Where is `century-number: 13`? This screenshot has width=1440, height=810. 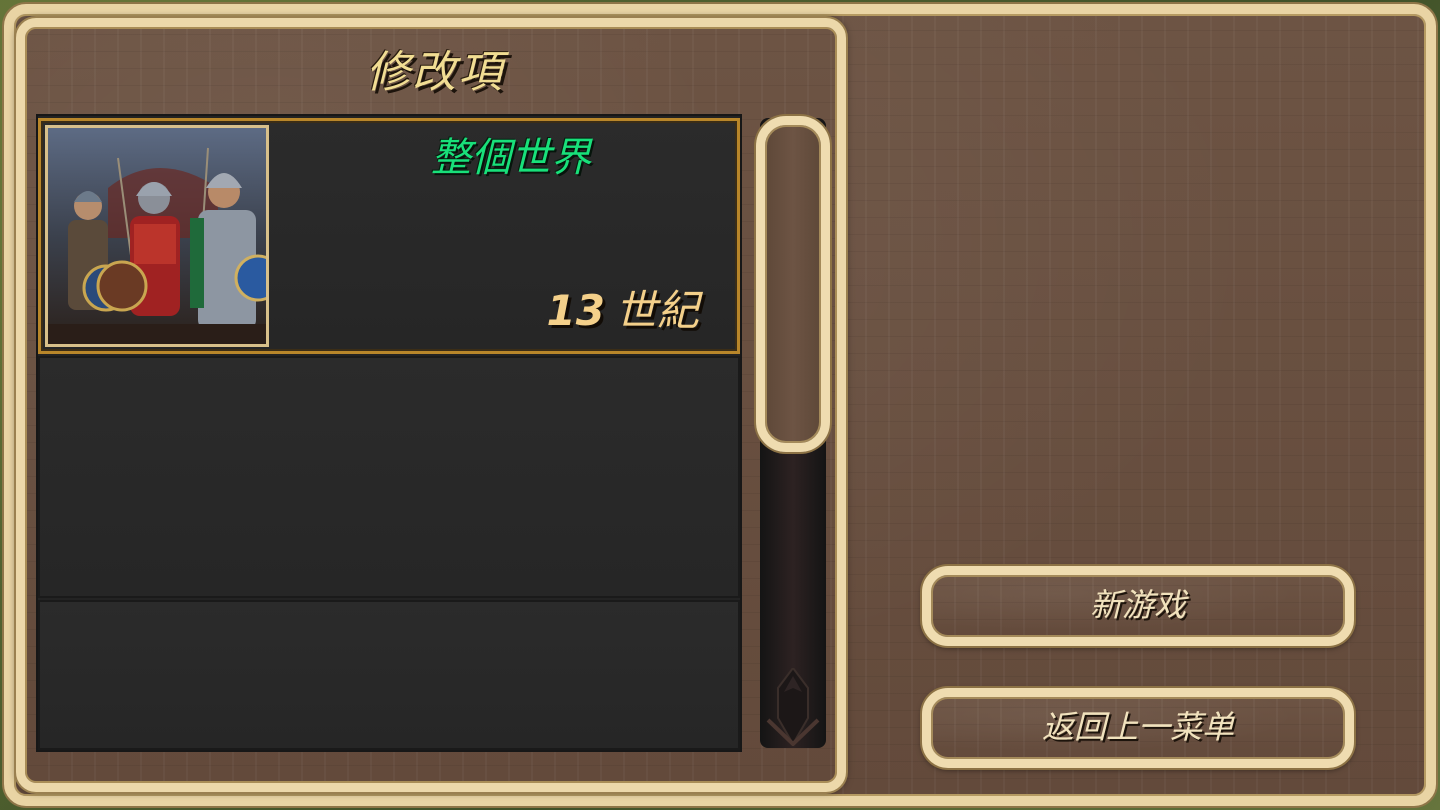 century-number: 13 is located at coordinates (575, 310).